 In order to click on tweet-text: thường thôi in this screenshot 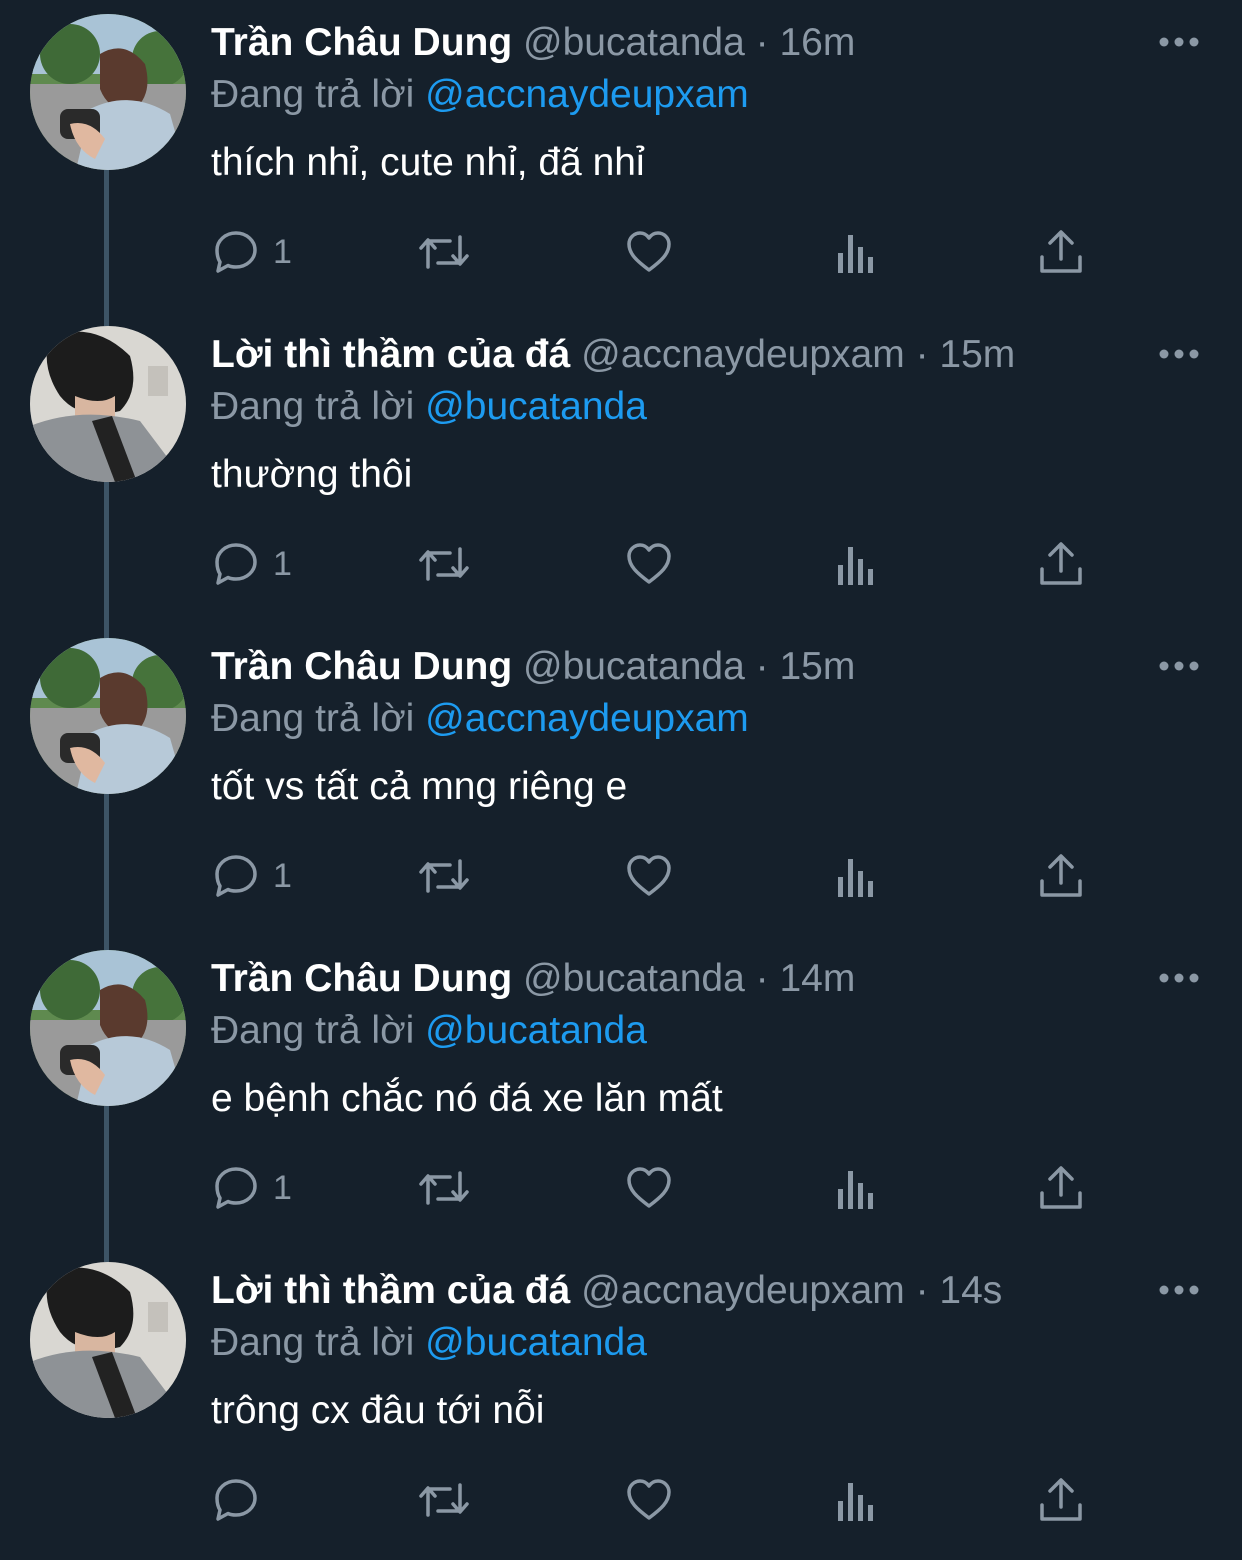, I will do `click(312, 474)`.